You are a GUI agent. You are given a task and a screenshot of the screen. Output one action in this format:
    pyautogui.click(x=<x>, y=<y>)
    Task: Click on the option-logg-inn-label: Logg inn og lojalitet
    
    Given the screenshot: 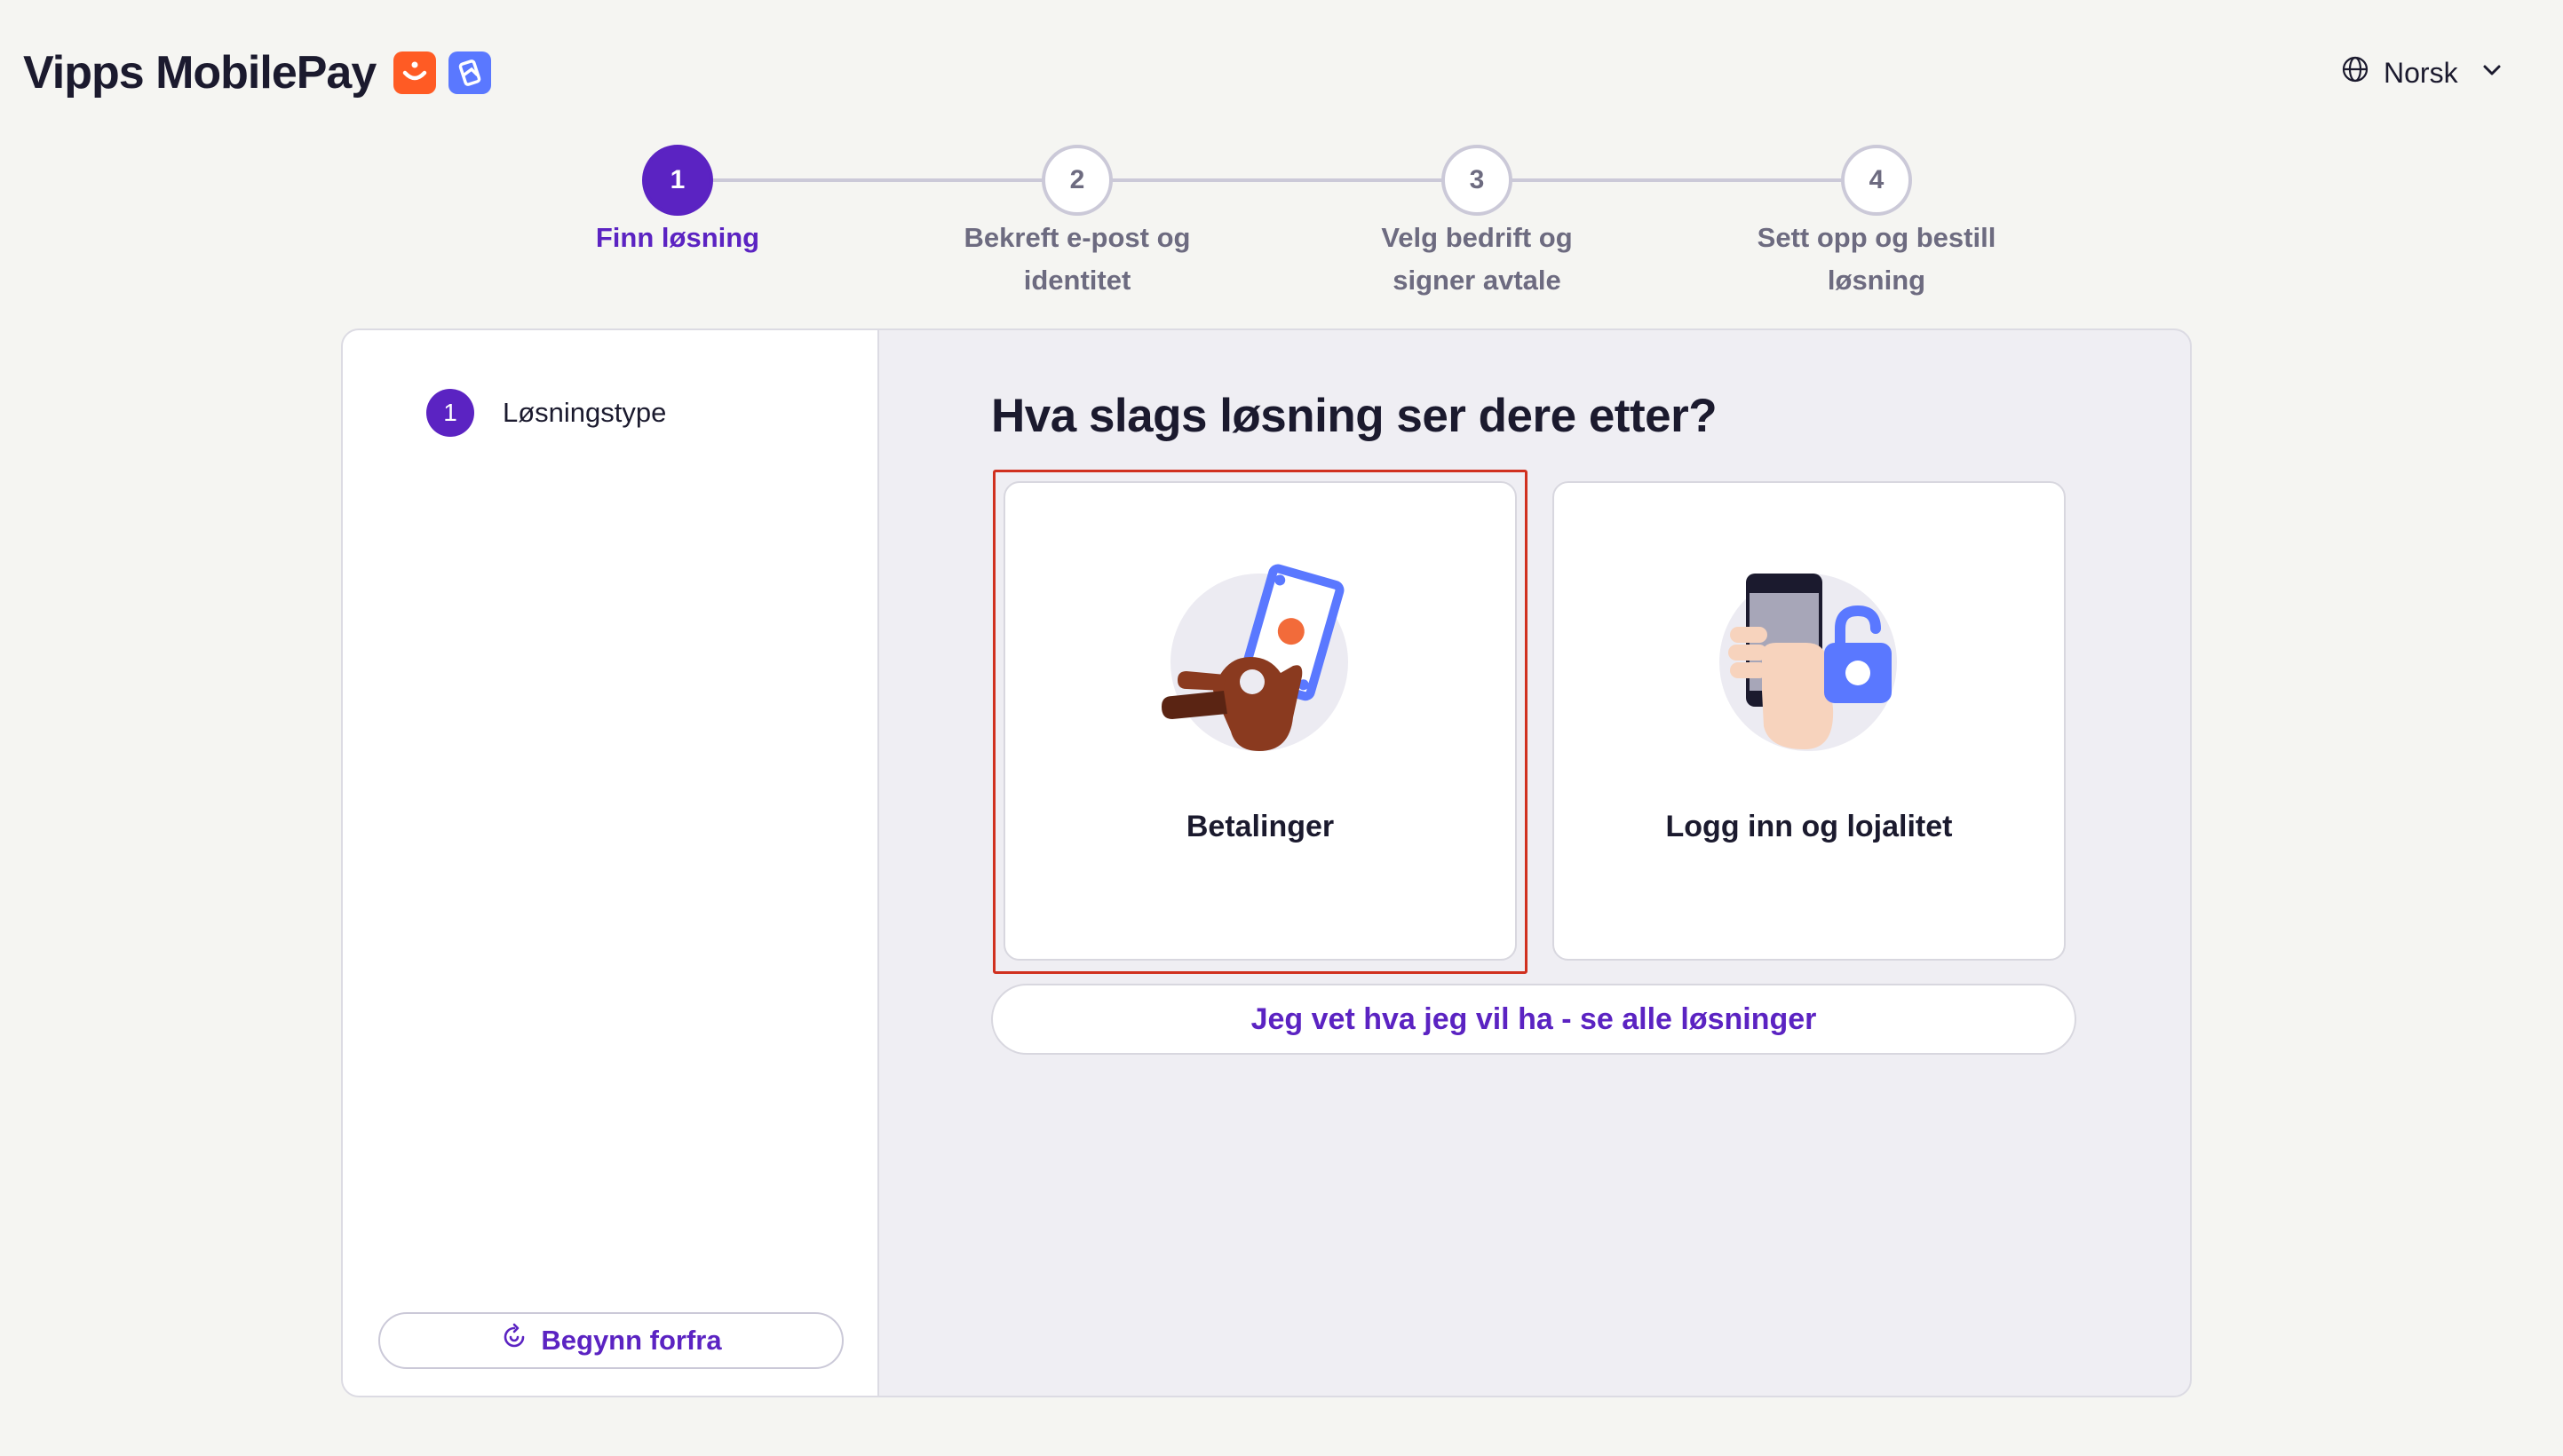 What is the action you would take?
    pyautogui.click(x=1809, y=826)
    